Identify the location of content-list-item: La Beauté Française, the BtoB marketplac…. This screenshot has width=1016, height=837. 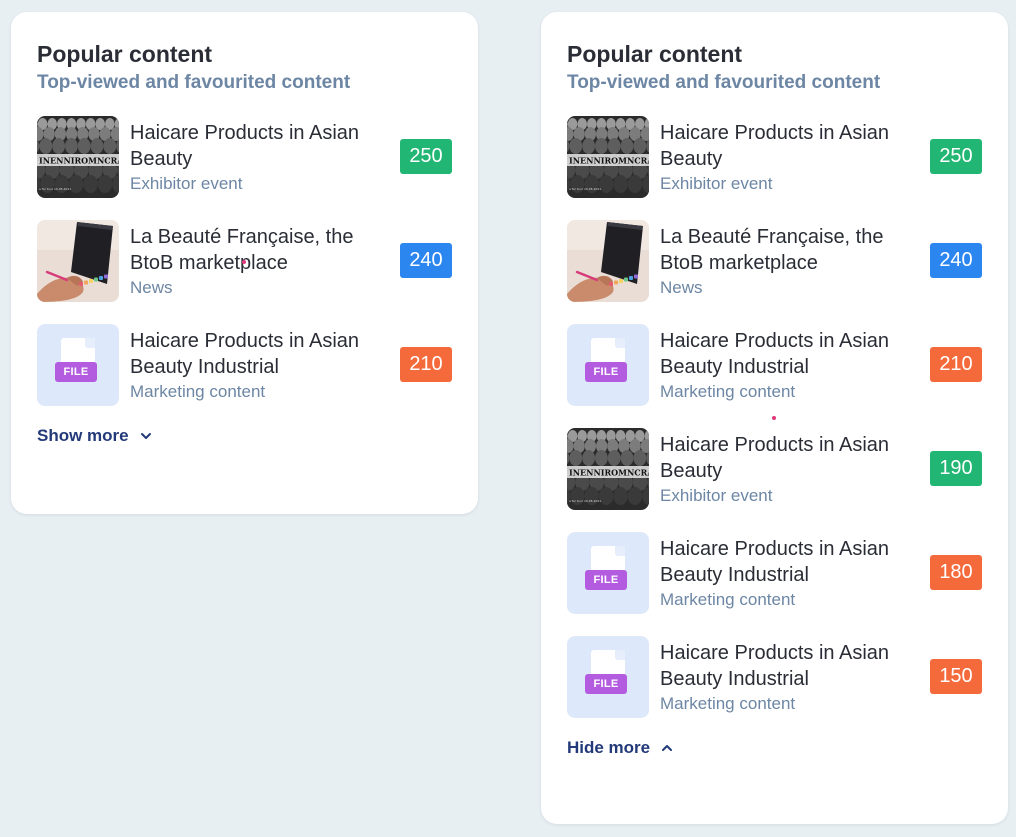
(774, 261).